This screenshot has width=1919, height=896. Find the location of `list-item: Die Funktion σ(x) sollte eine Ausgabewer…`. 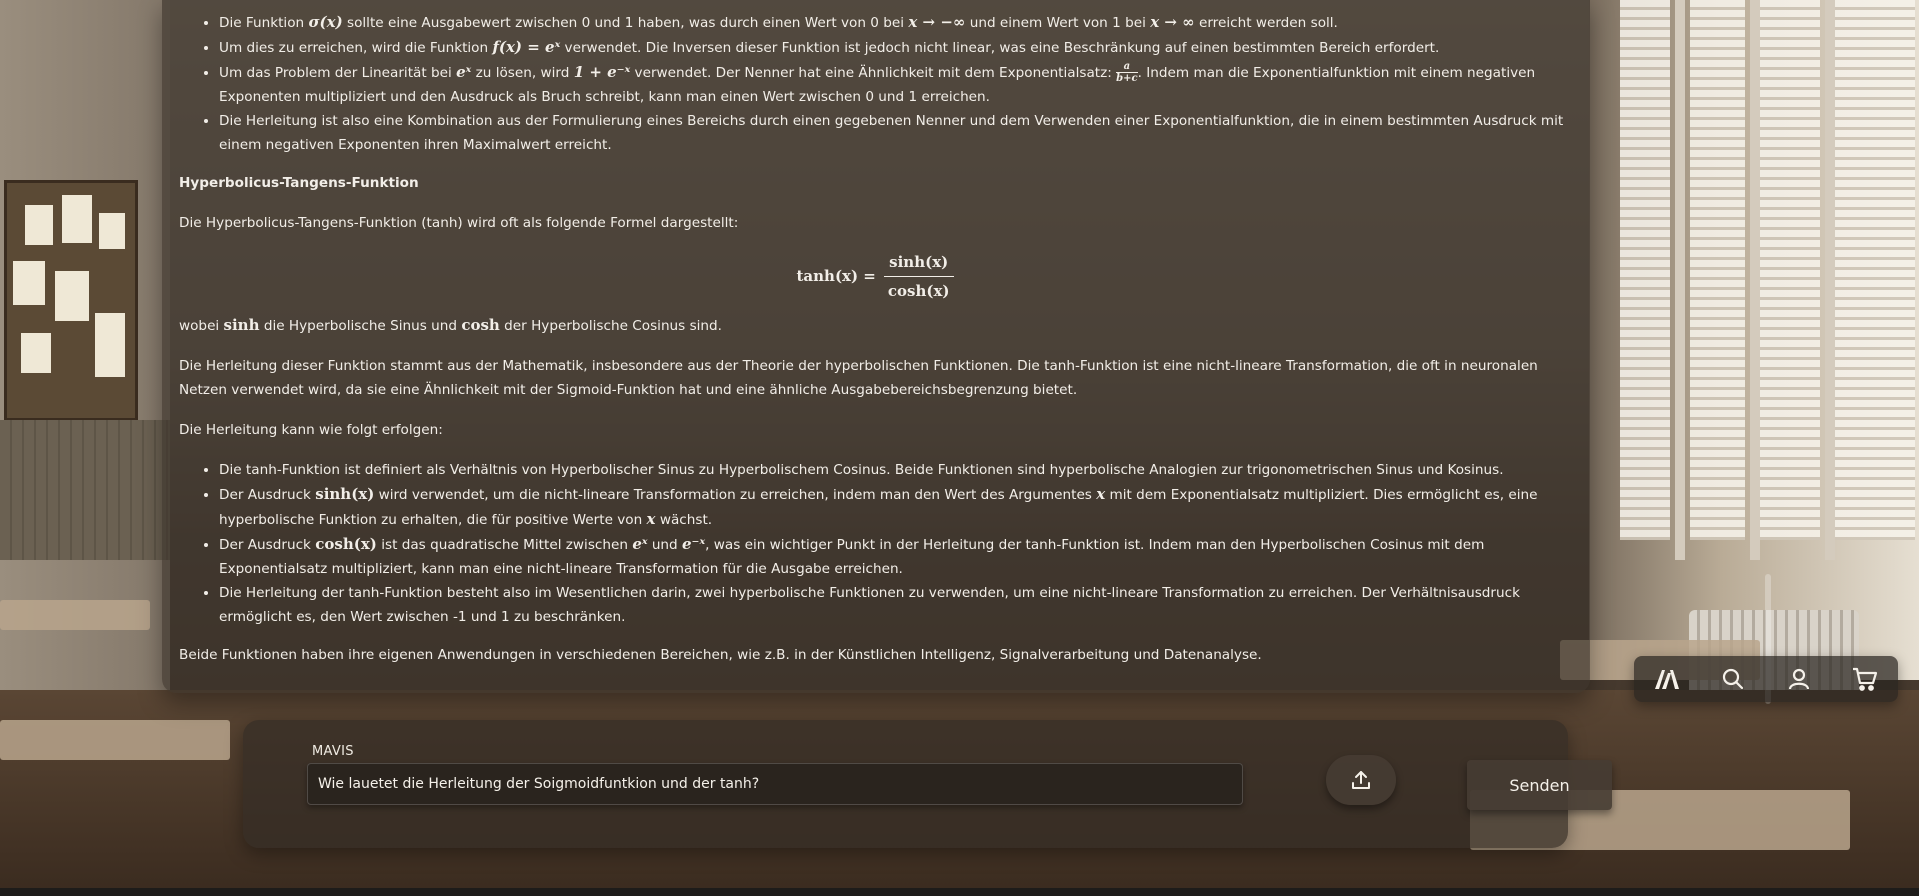

list-item: Die Funktion σ(x) sollte eine Ausgabewer… is located at coordinates (895, 22).